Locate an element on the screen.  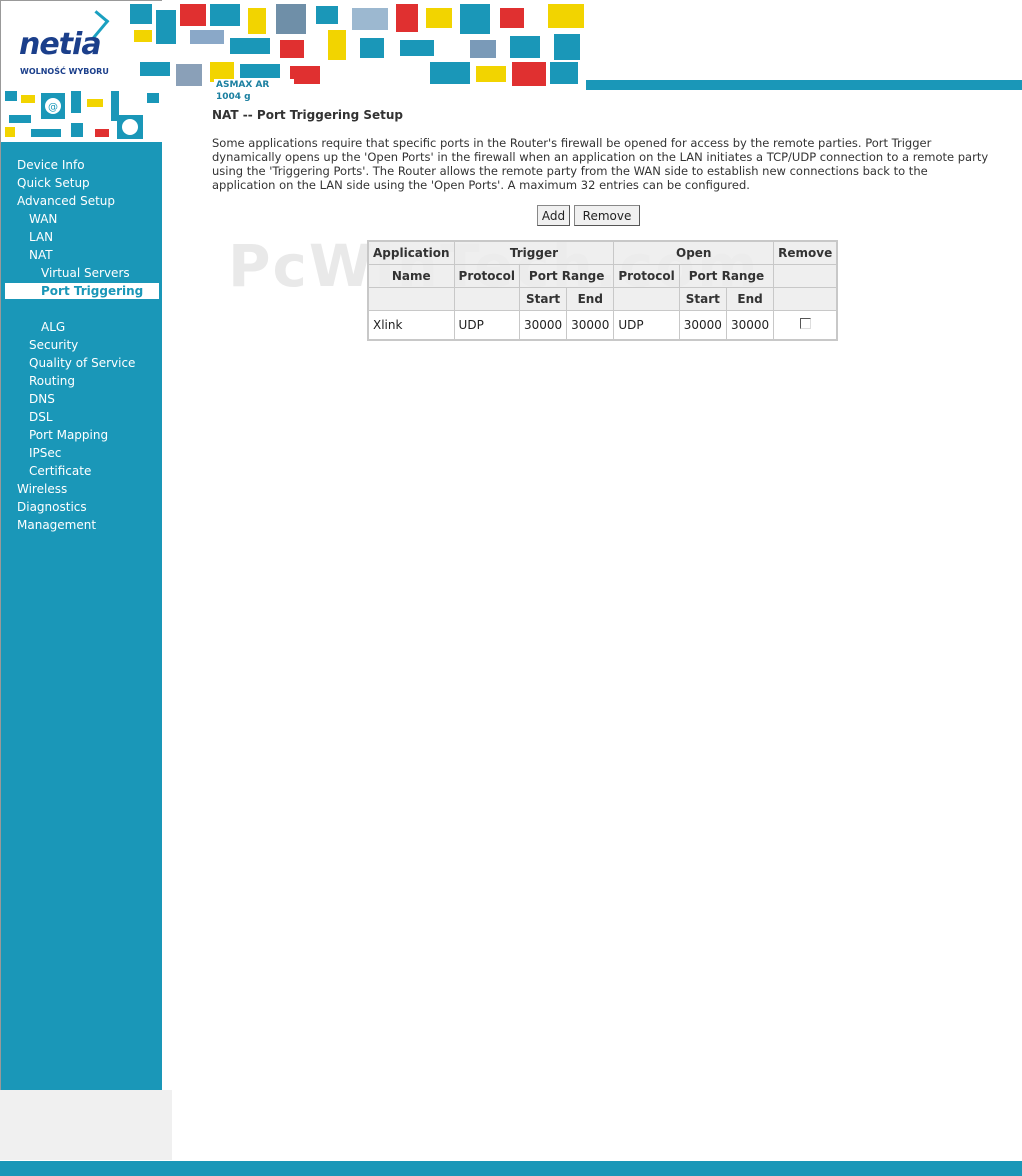
sidebar-item-ipsec: IPSec is located at coordinates (45, 453).